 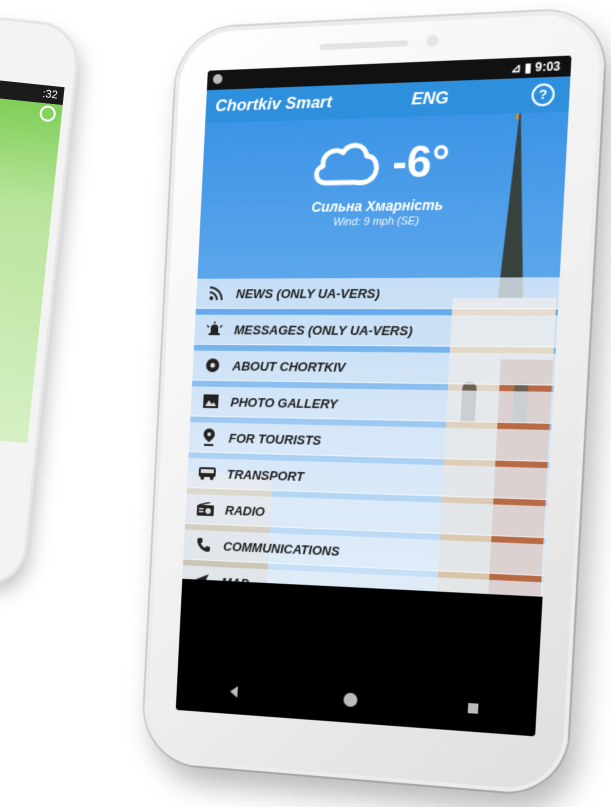 I want to click on menu-item-label: TRANSPORT, so click(x=266, y=474).